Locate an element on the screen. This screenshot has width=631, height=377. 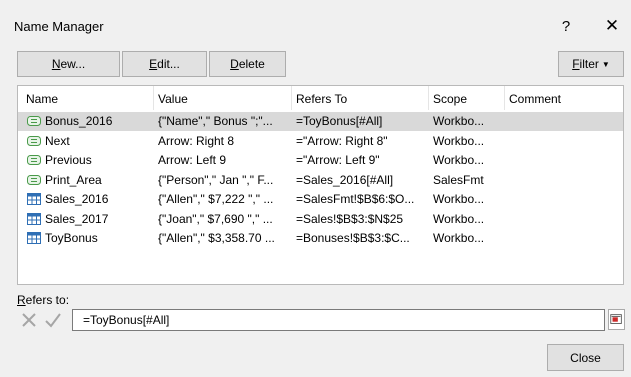
dialog-title: Name Manager is located at coordinates (59, 26).